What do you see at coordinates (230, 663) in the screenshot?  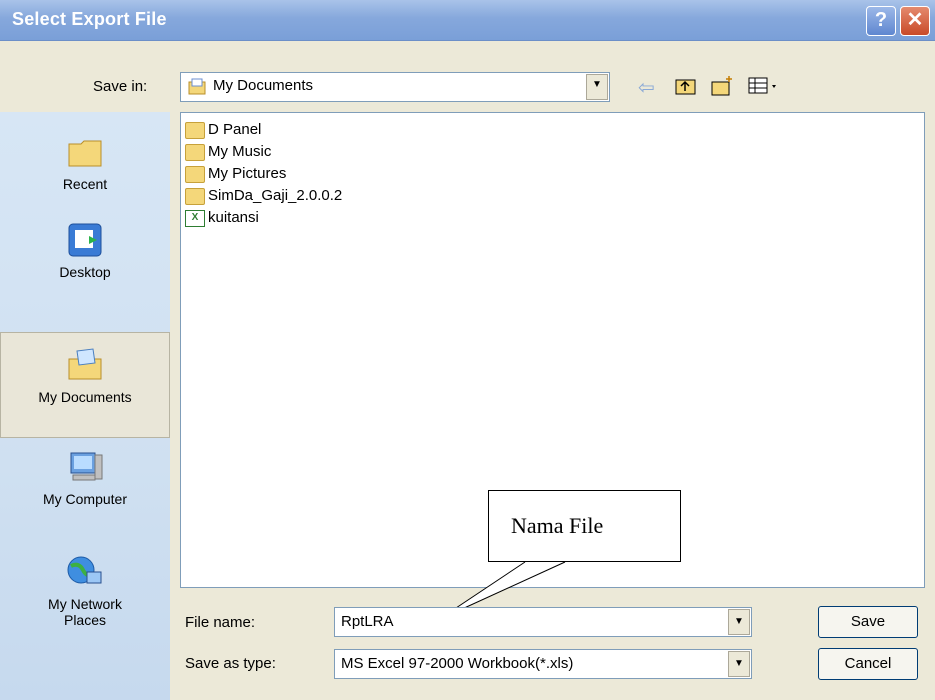 I see `save-as-type-label: Save as type:` at bounding box center [230, 663].